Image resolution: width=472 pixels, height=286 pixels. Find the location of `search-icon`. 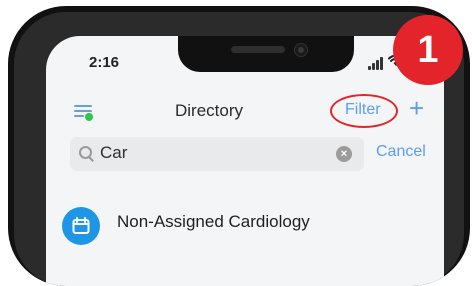

search-icon is located at coordinates (86, 154).